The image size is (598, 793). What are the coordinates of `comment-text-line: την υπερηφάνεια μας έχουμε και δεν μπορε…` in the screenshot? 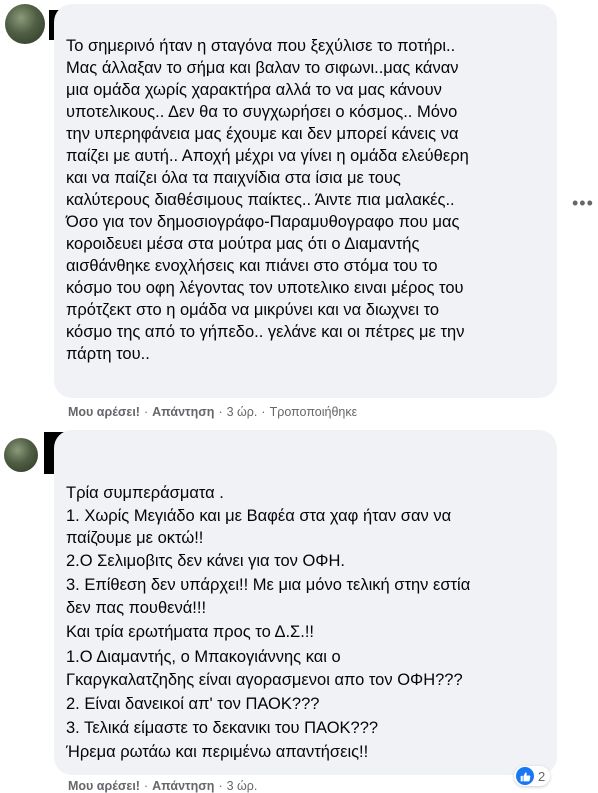 It's located at (262, 134).